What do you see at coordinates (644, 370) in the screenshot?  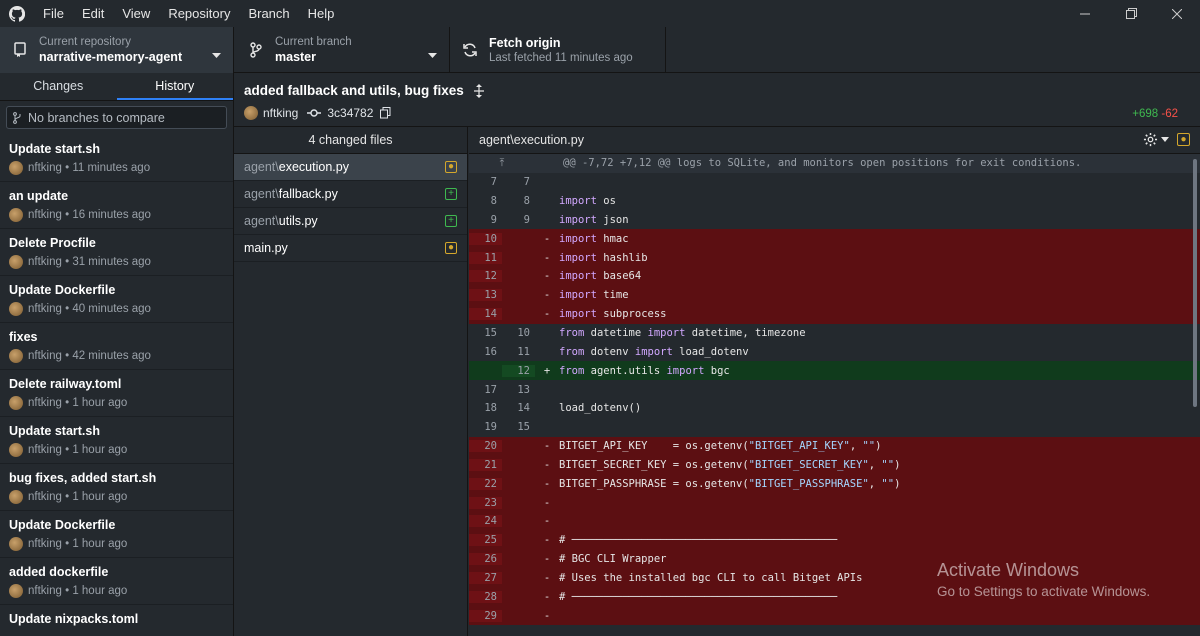 I see `code-text: from agent.utils import bgc` at bounding box center [644, 370].